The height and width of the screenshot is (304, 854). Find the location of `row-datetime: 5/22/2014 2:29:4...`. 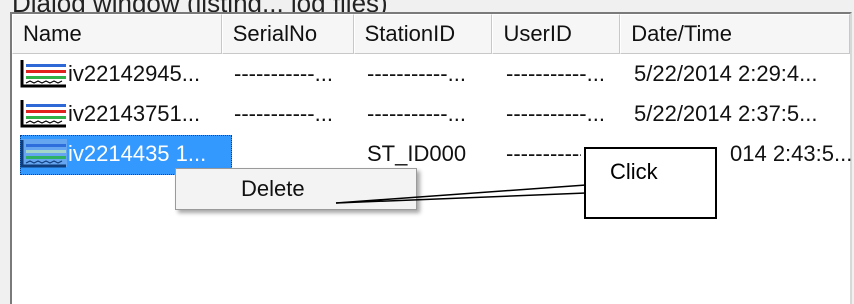

row-datetime: 5/22/2014 2:29:4... is located at coordinates (726, 73).